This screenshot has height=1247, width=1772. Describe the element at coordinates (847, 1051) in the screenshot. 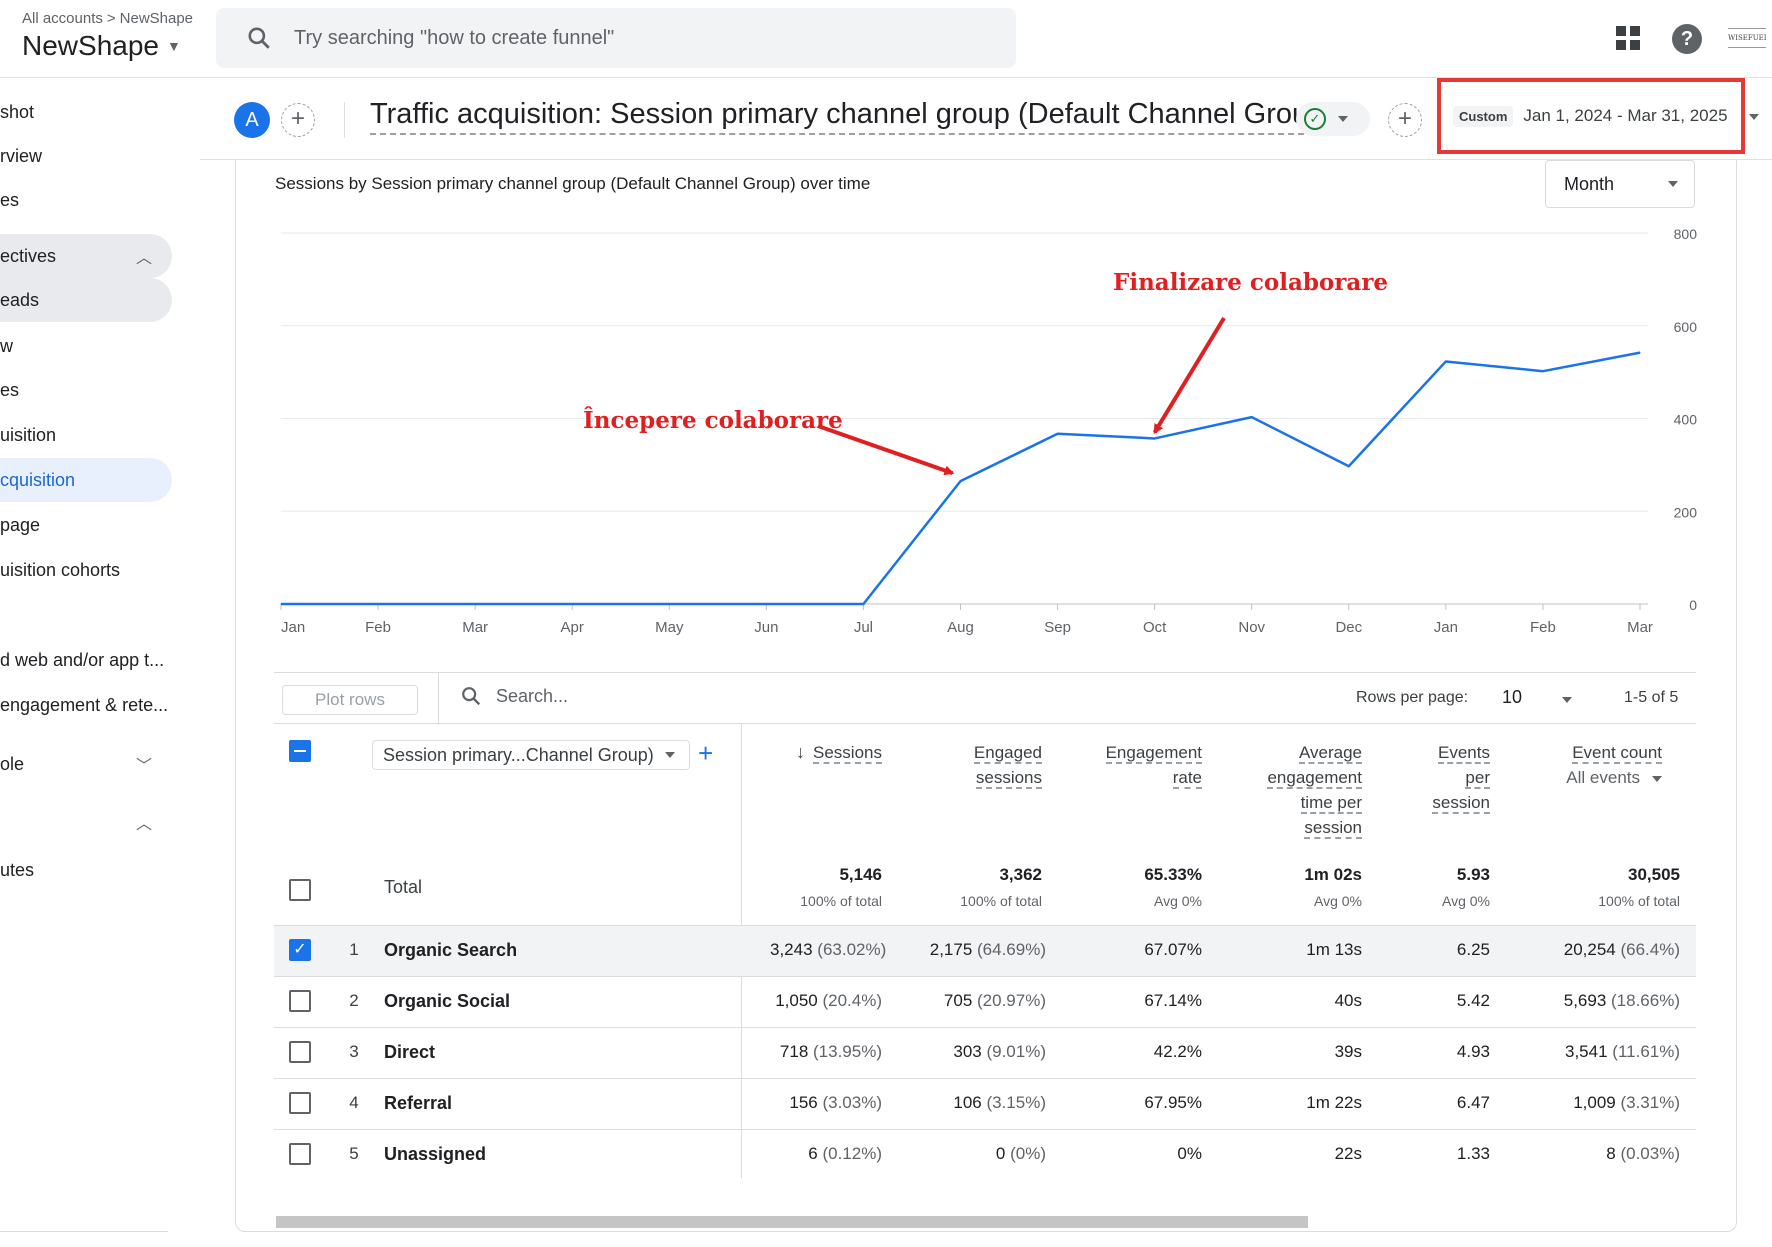

I see `cell-percent: (13.95%)` at that location.